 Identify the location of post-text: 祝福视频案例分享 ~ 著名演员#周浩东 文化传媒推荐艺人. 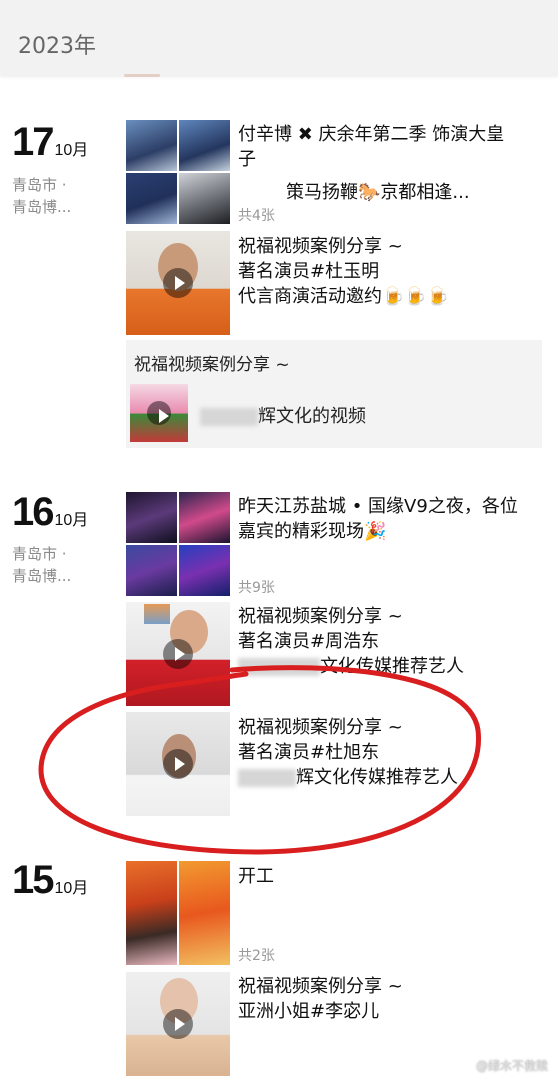
(351, 641).